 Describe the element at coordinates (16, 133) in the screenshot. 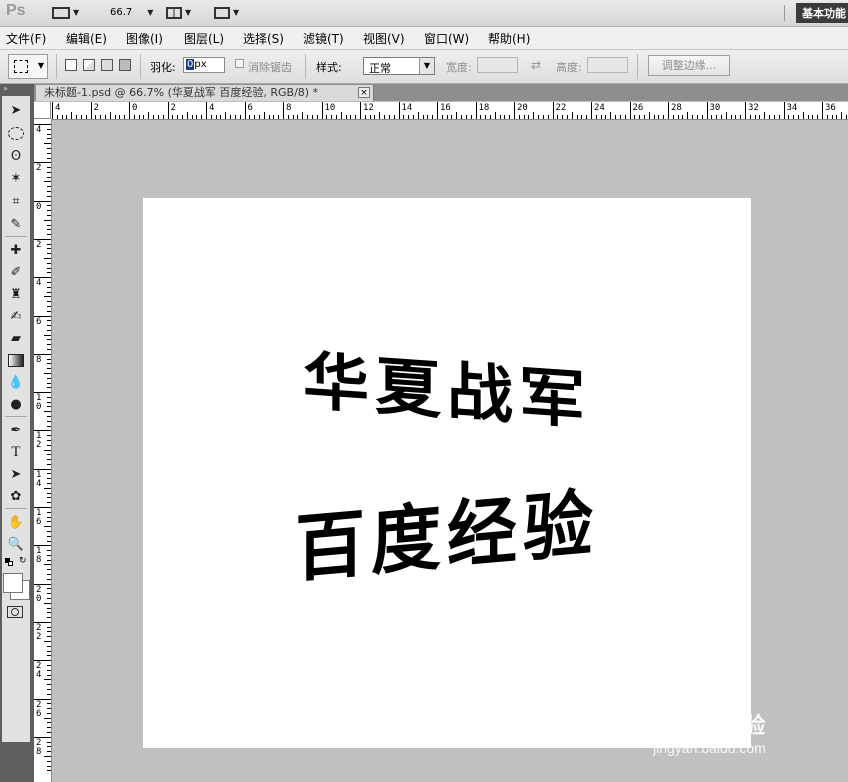

I see `elliptical-marquee-tool` at that location.